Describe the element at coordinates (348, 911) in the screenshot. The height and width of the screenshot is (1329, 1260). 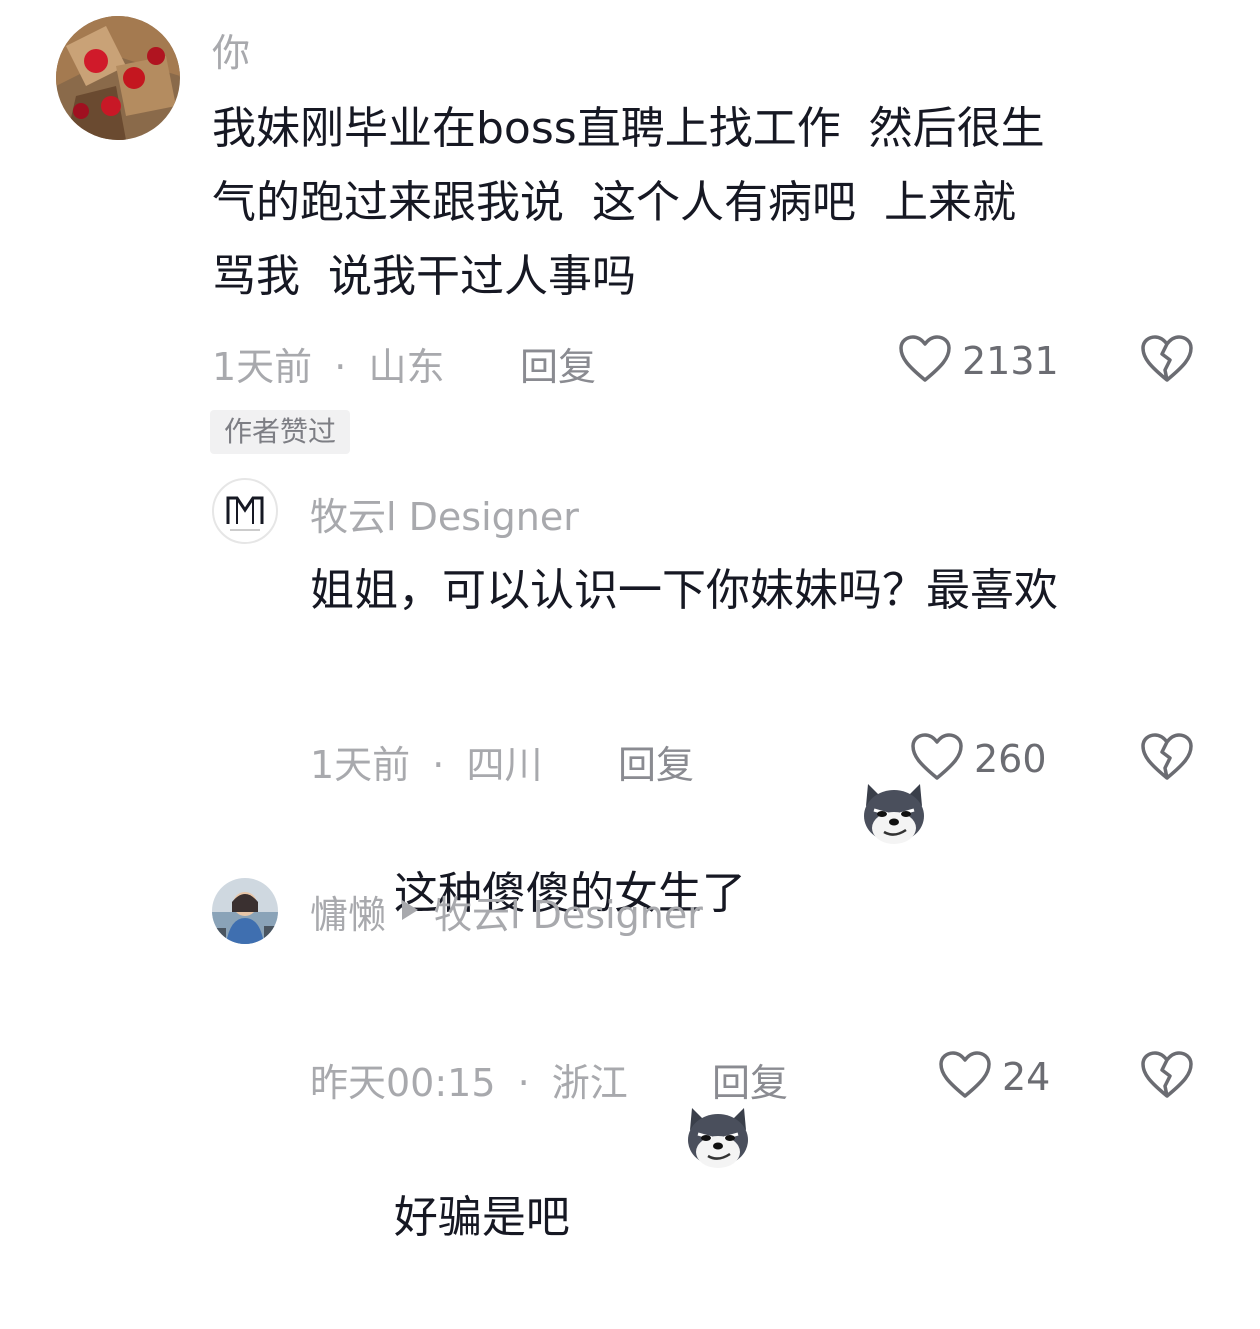
I see `comment-author: 慵懒` at that location.